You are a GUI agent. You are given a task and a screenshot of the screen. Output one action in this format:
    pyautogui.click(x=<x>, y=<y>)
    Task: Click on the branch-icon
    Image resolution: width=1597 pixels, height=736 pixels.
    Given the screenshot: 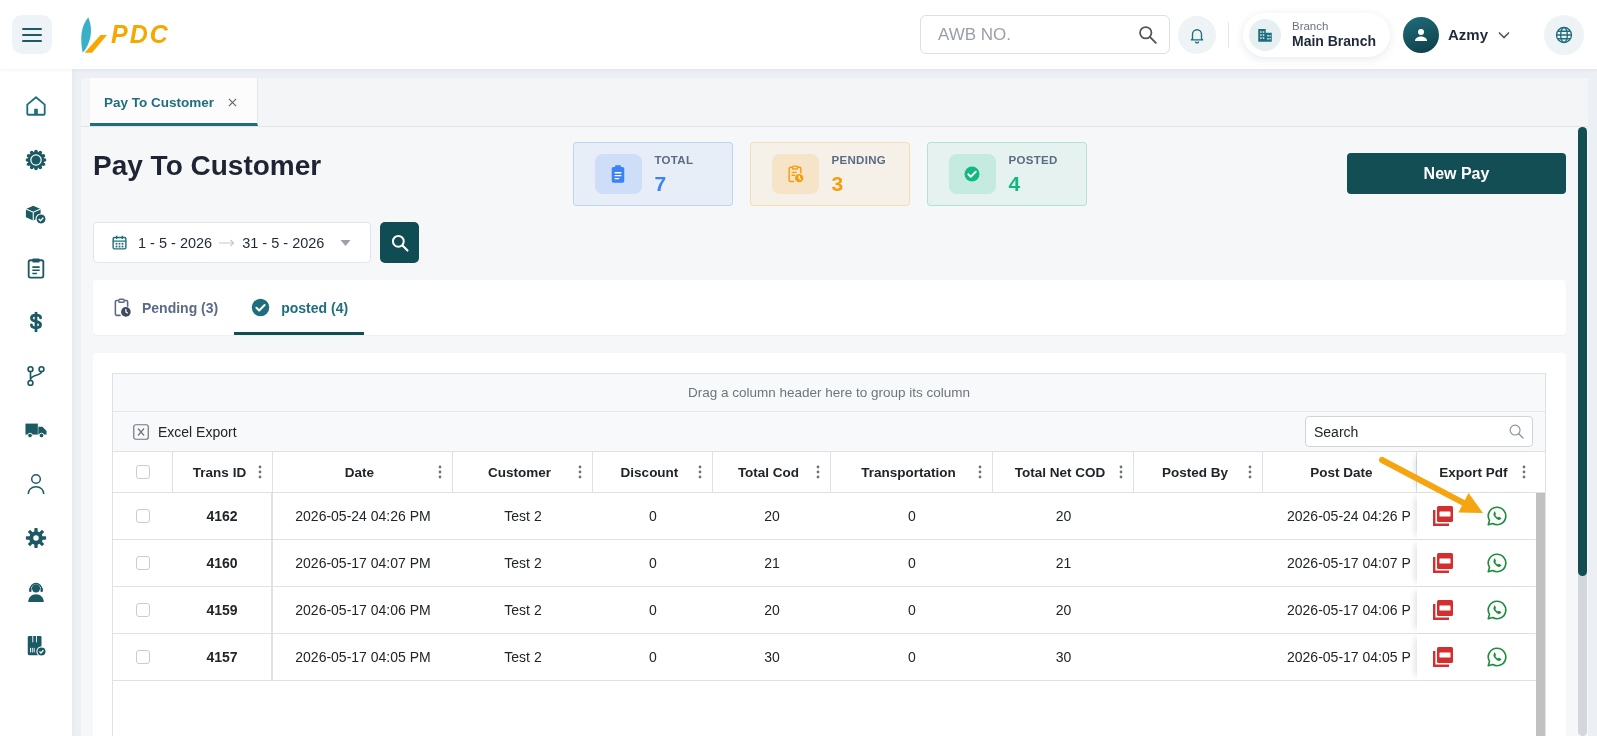 What is the action you would take?
    pyautogui.click(x=36, y=376)
    